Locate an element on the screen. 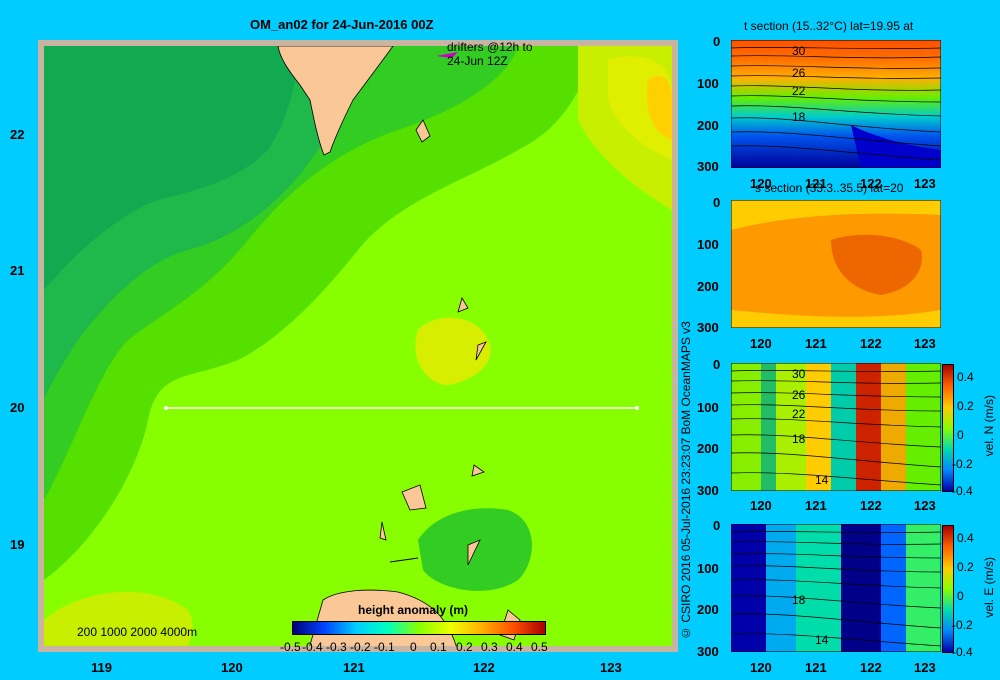  vn-colorbar-label: vel. N (m/s) is located at coordinates (989, 426).